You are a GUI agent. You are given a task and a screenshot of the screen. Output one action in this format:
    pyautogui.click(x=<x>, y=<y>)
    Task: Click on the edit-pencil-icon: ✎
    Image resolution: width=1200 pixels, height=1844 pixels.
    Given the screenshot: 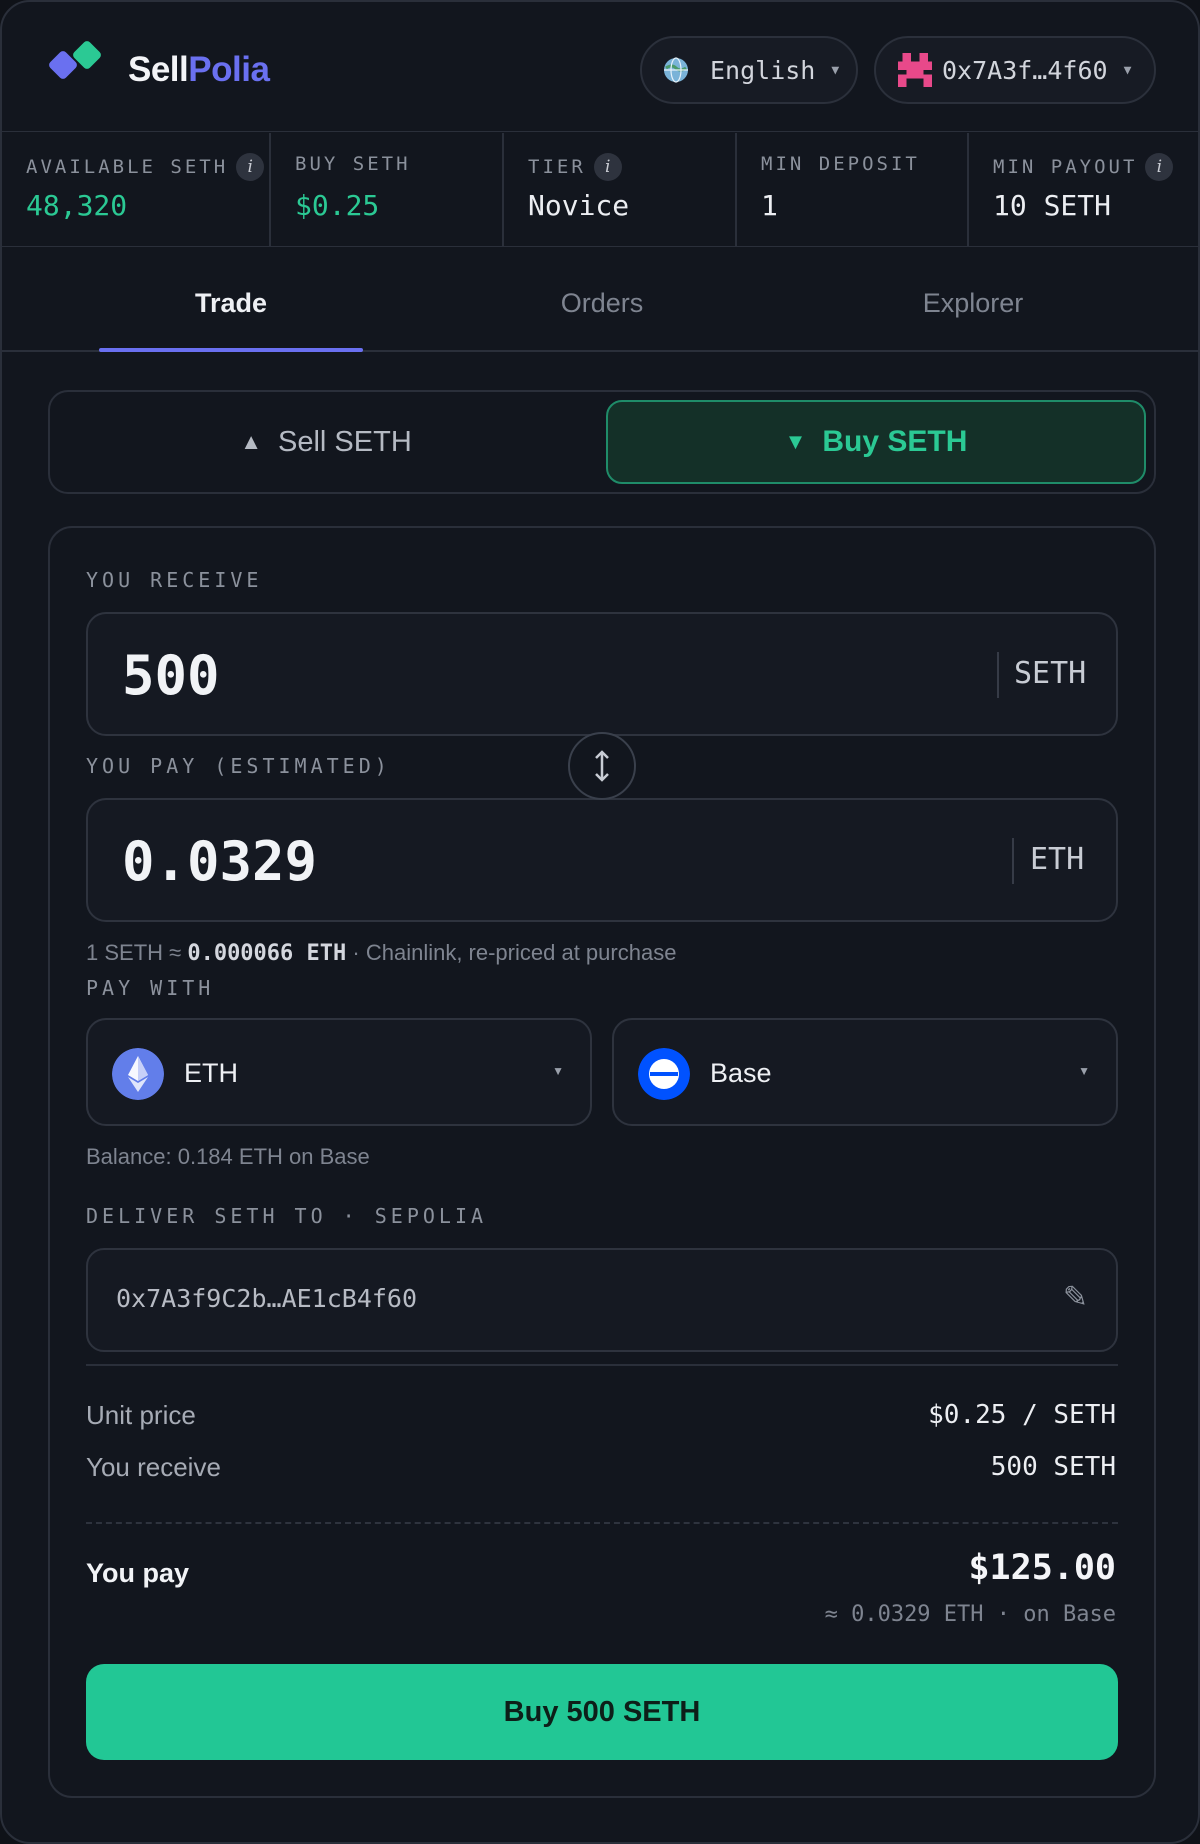 What is the action you would take?
    pyautogui.click(x=1075, y=1297)
    